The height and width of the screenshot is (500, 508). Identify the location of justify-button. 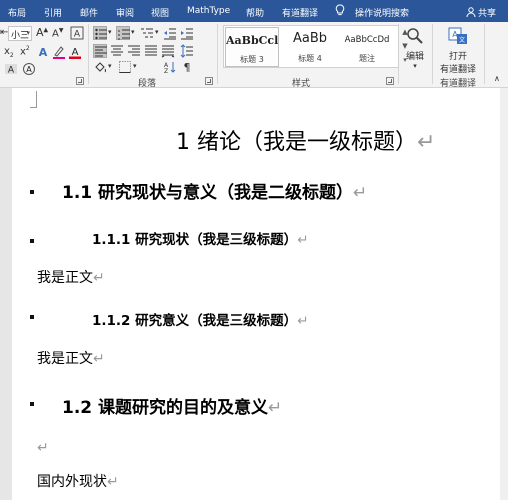
(151, 51).